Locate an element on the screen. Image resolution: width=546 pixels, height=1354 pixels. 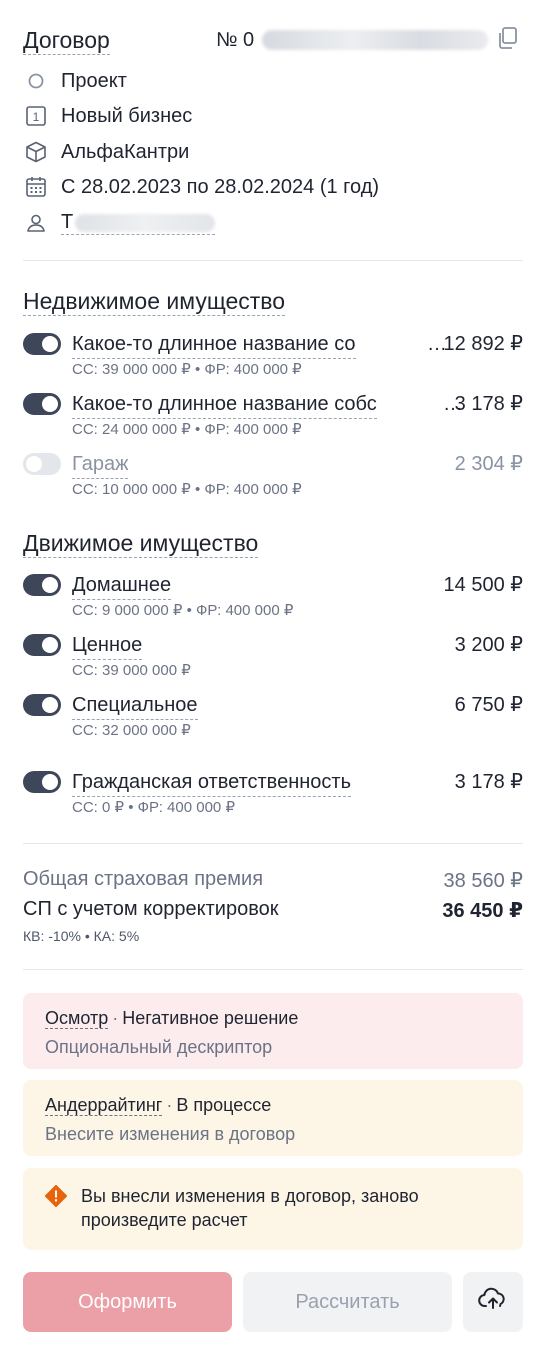
contract-title: Договор is located at coordinates (66, 40).